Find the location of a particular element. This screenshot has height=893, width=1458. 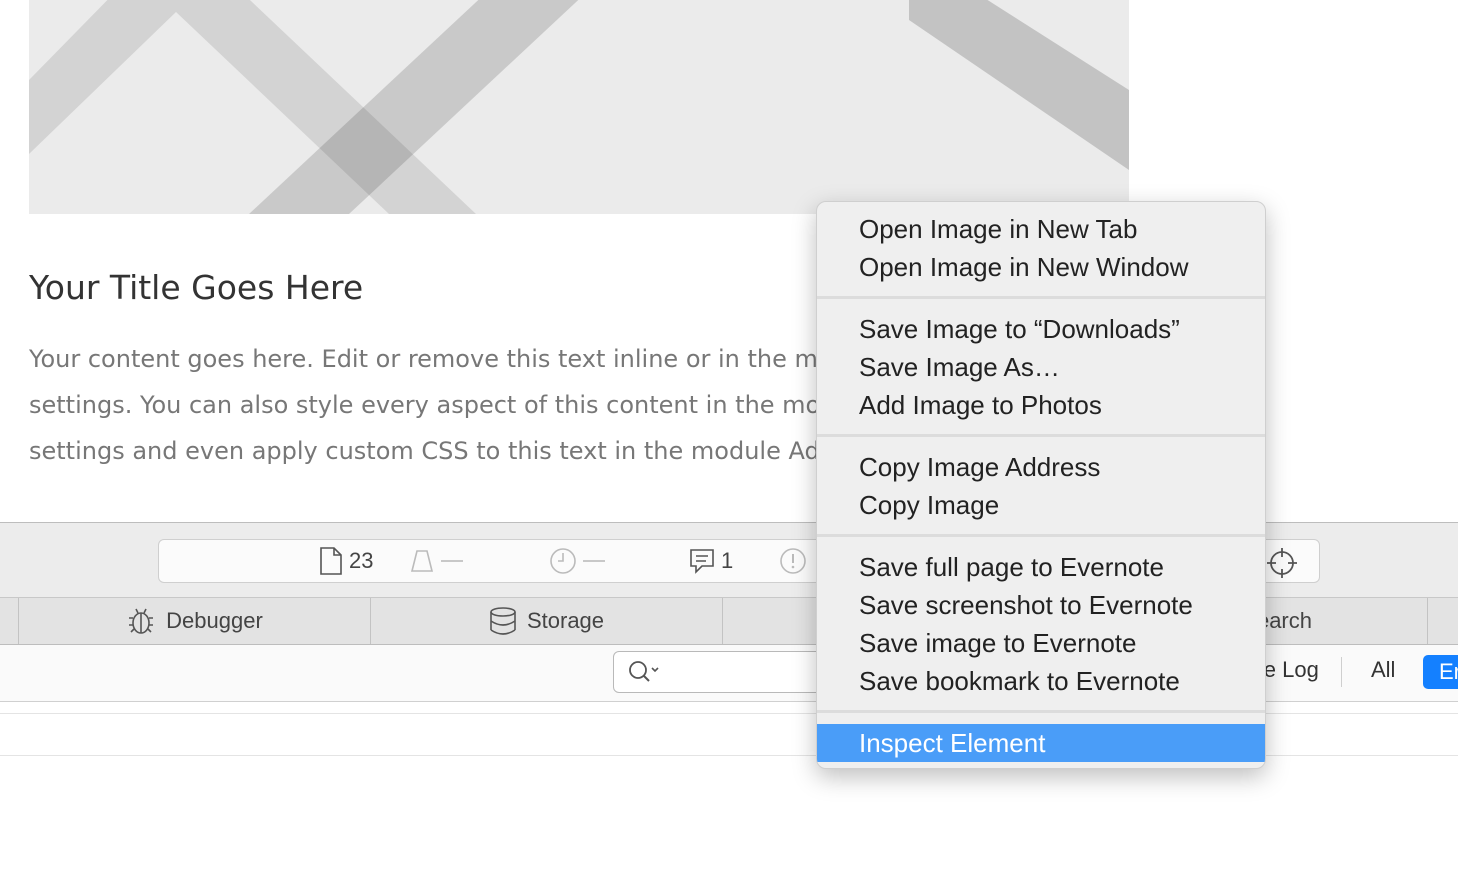

menu-item-open-image-new-window: Open Image in New Window is located at coordinates (1041, 267).